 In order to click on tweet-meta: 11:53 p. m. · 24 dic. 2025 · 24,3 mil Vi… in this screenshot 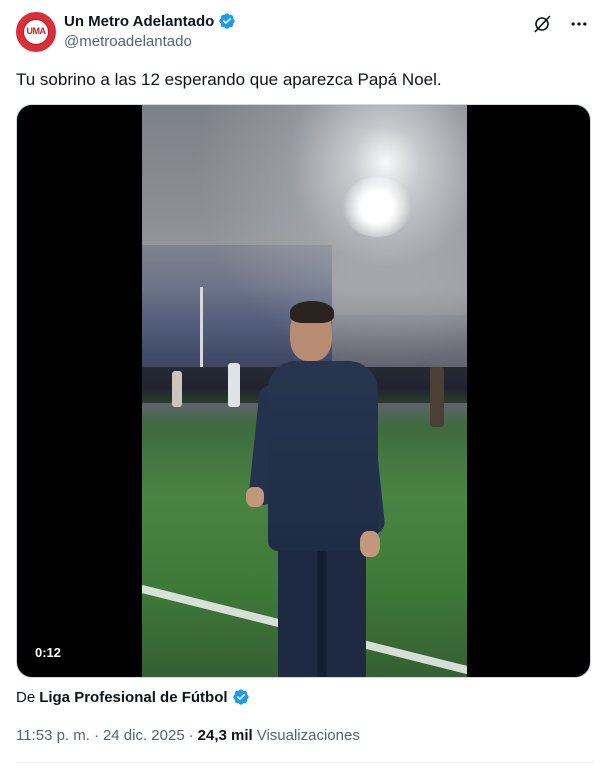, I will do `click(188, 735)`.